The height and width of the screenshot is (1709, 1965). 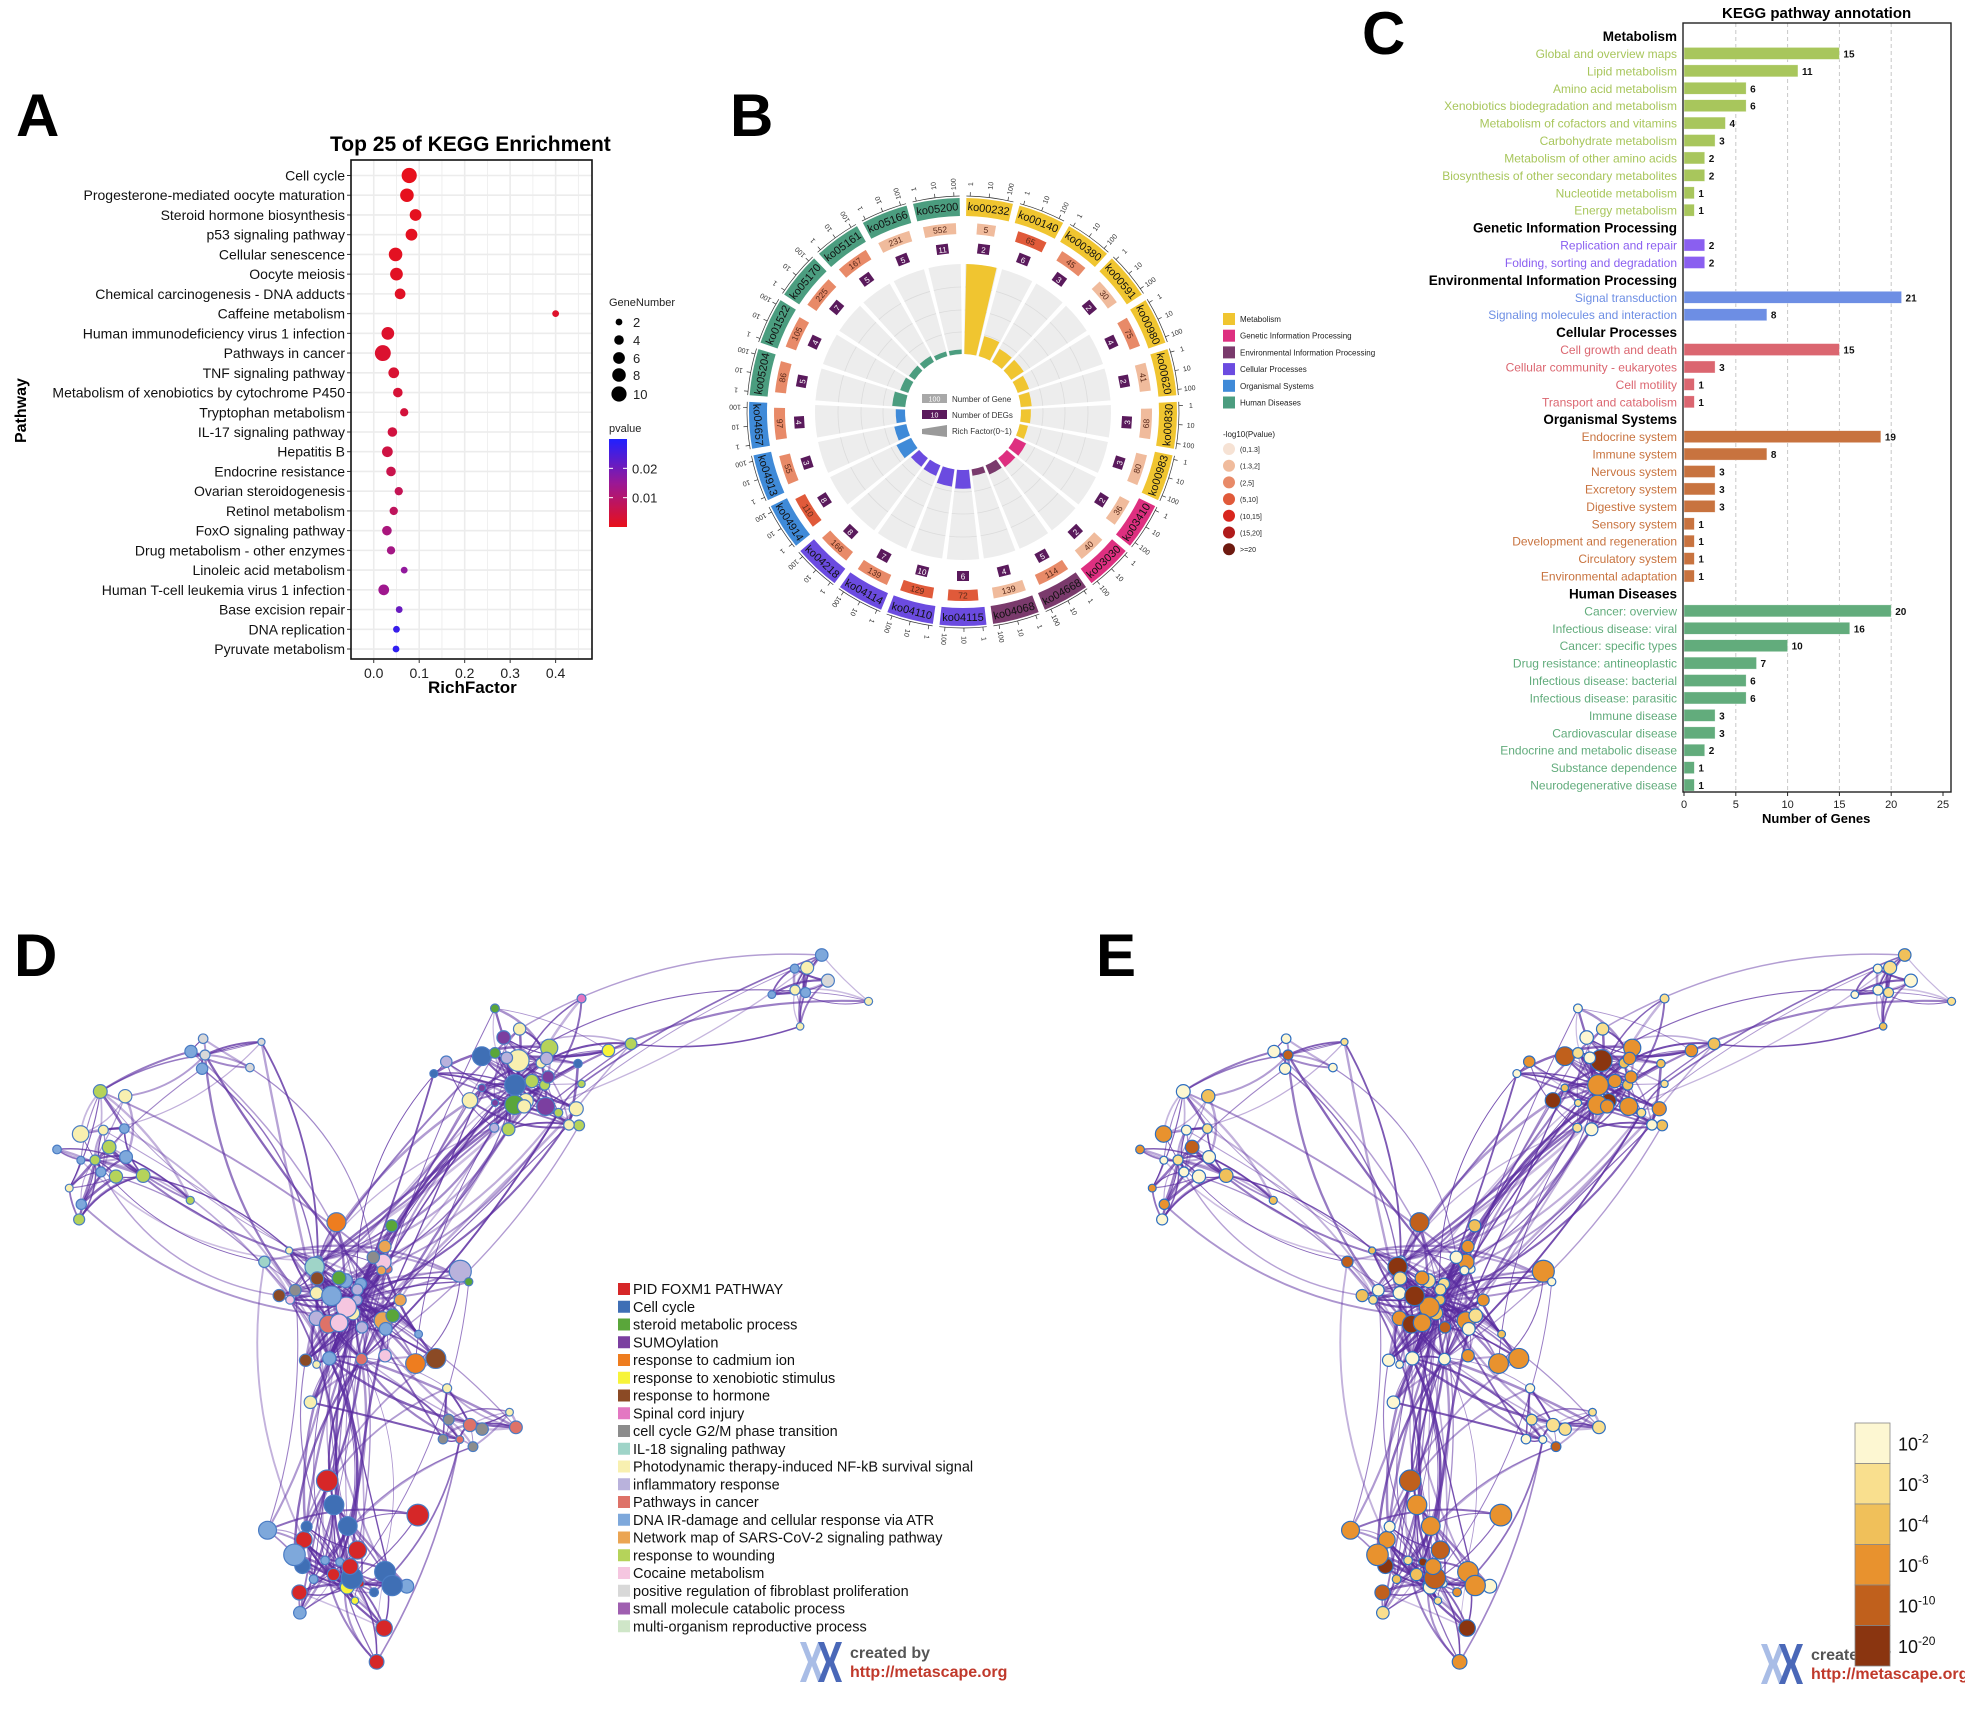 What do you see at coordinates (963, 577) in the screenshot?
I see `deg-count: 6` at bounding box center [963, 577].